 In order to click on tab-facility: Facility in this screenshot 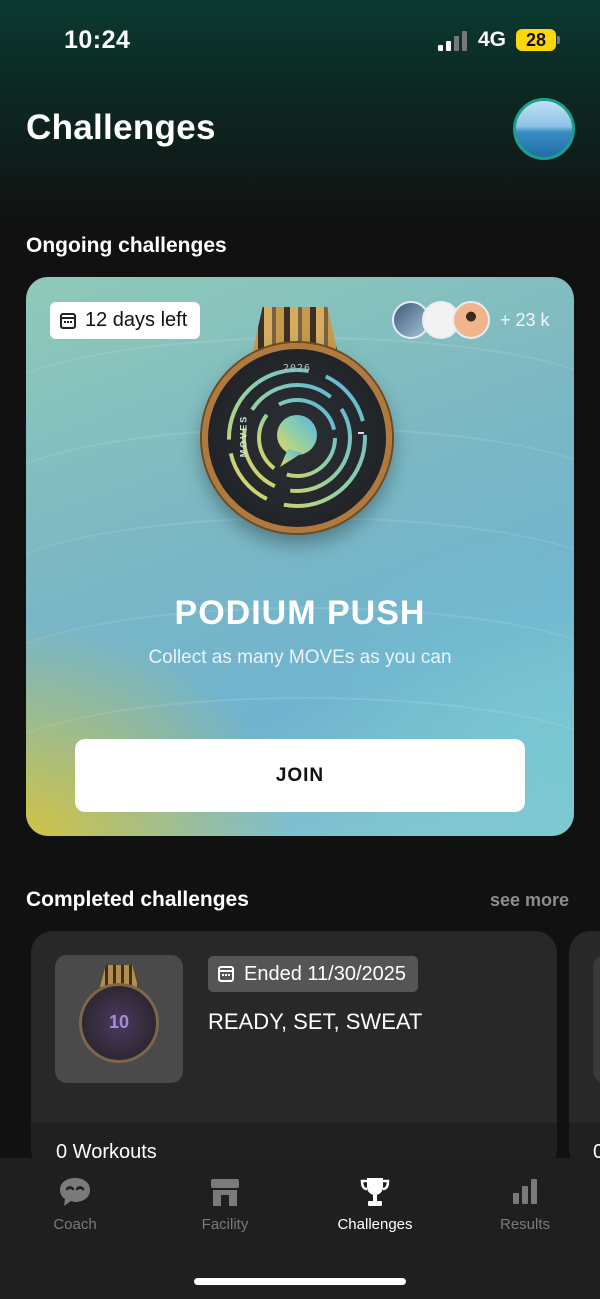, I will do `click(225, 1204)`.